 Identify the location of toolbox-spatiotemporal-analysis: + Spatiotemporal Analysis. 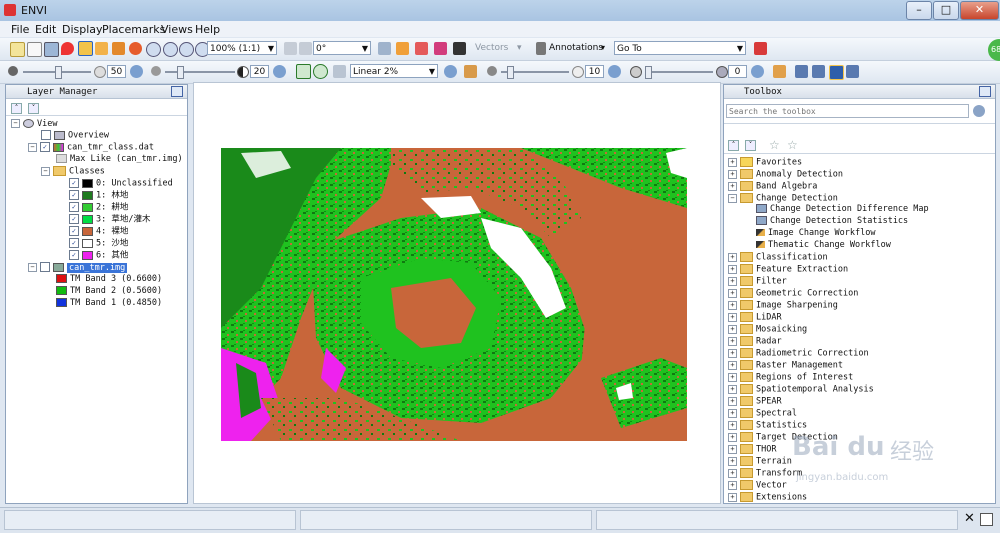
(801, 390).